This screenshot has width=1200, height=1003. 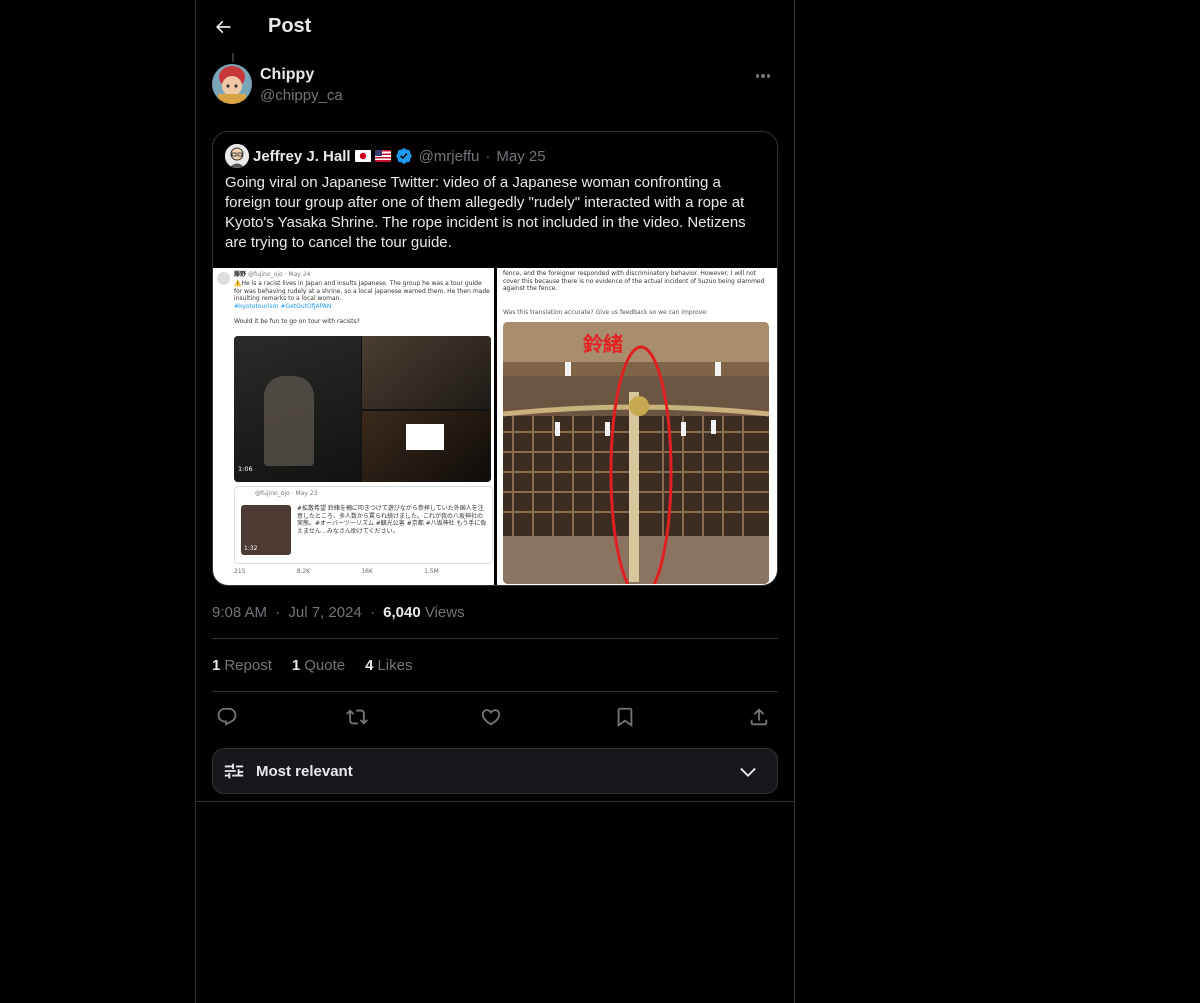 What do you see at coordinates (302, 156) in the screenshot?
I see `quote-author-name: Jeffrey J. Hall` at bounding box center [302, 156].